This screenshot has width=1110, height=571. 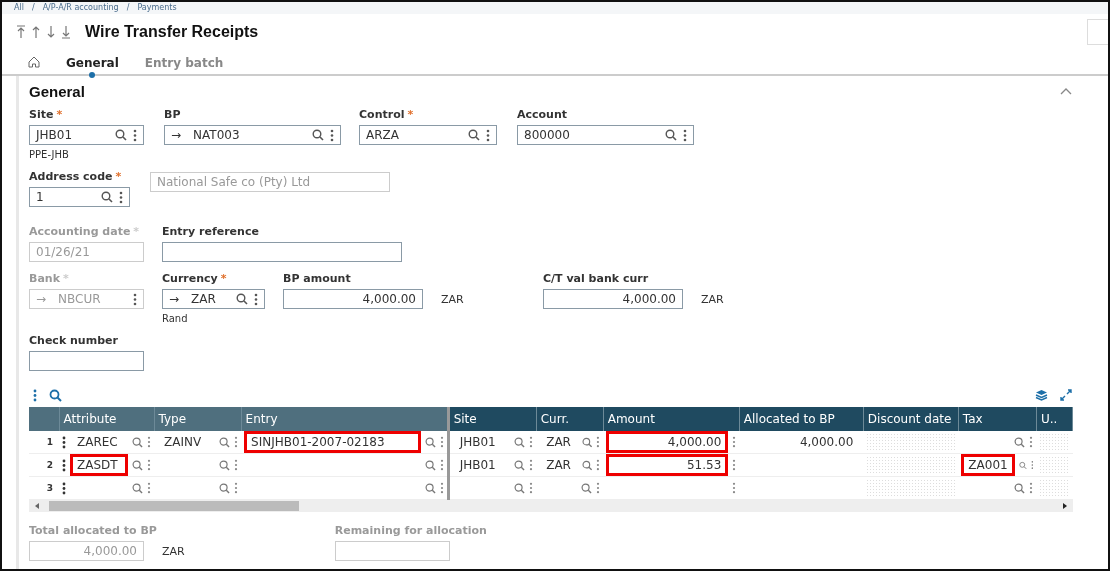 I want to click on input-field: 800000, so click(x=605, y=135).